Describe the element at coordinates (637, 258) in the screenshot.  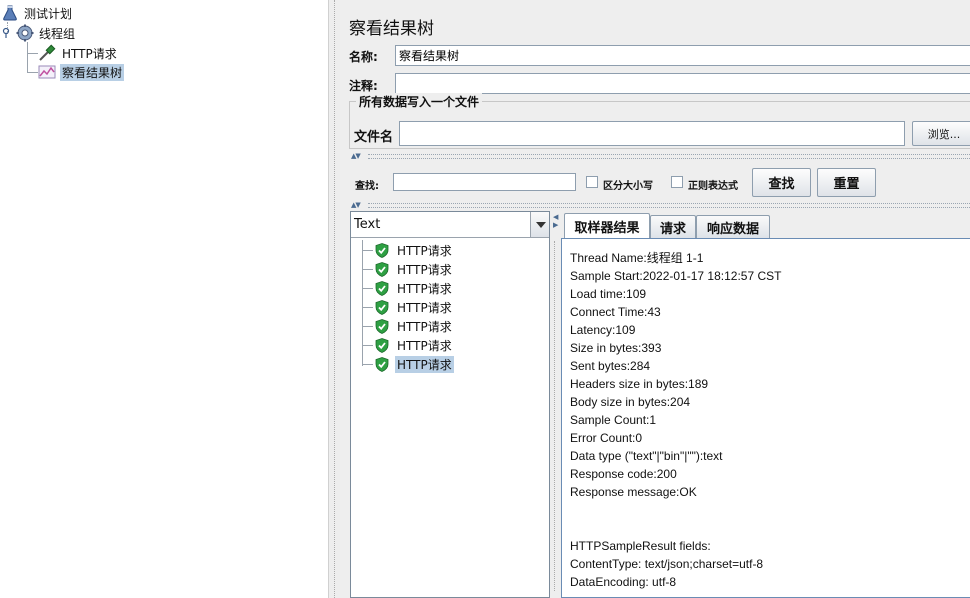
I see `result-line: Thread Name:线程组 1-1` at that location.